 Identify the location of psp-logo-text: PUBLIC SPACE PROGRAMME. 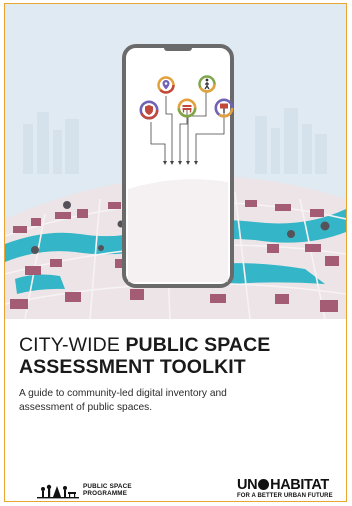
(107, 490).